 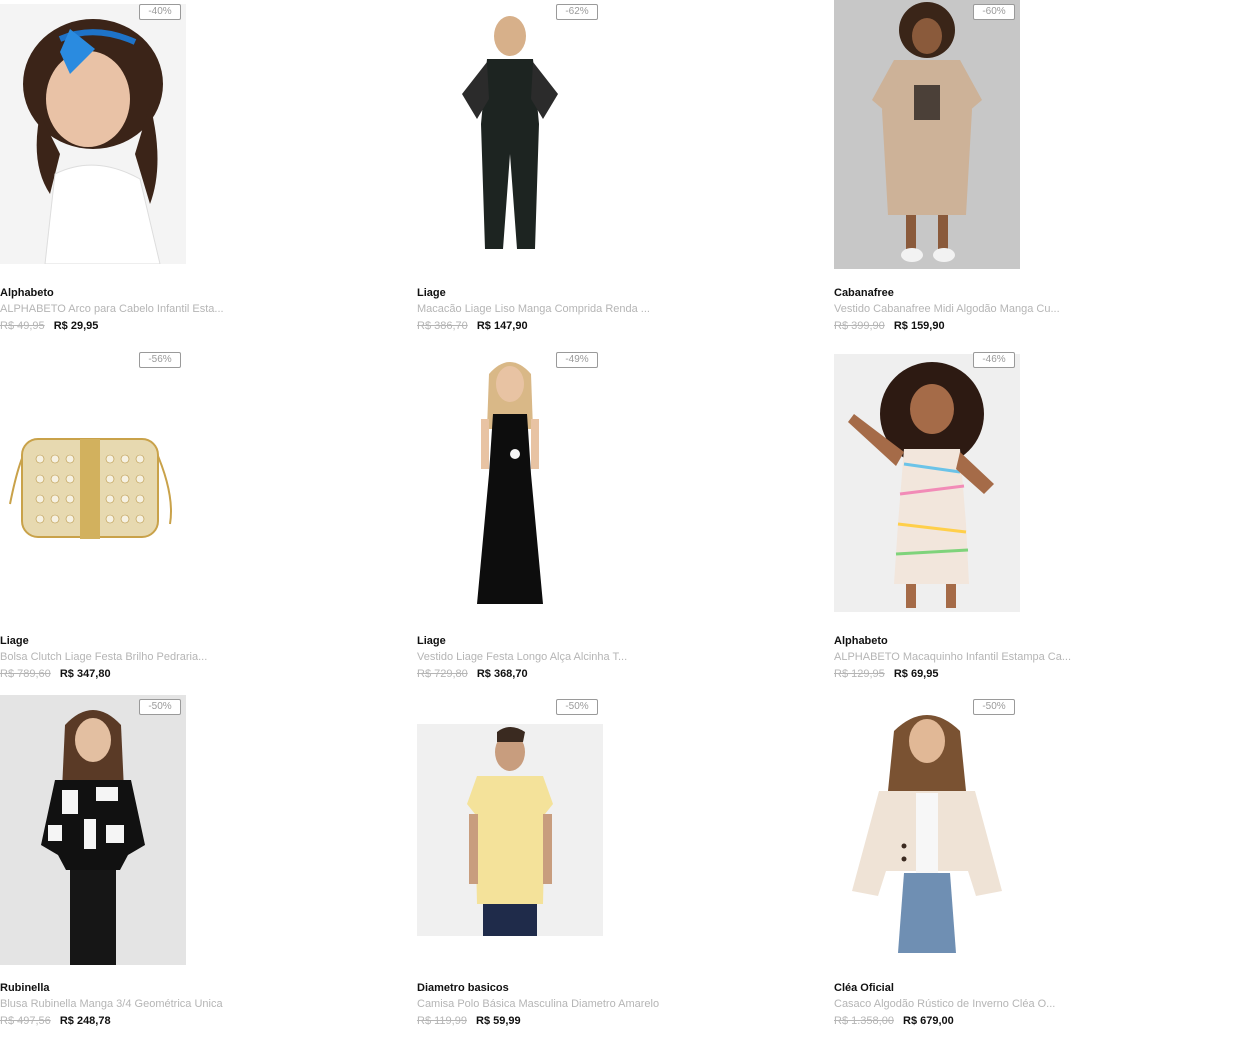 I want to click on product-image-area: -56%, so click(x=93, y=484).